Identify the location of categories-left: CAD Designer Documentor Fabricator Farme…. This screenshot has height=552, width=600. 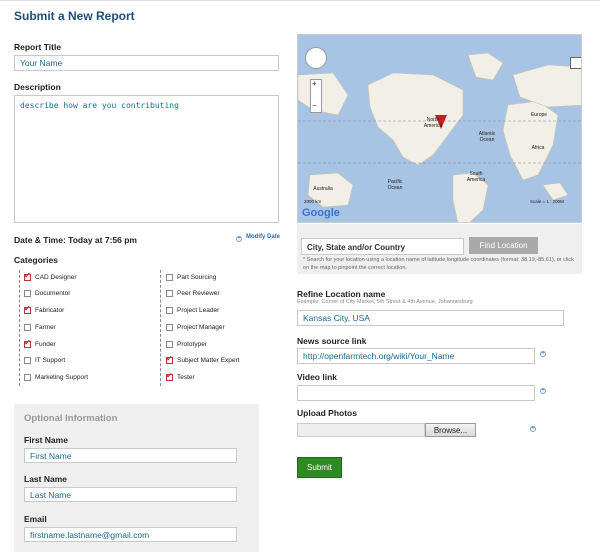
(56, 327).